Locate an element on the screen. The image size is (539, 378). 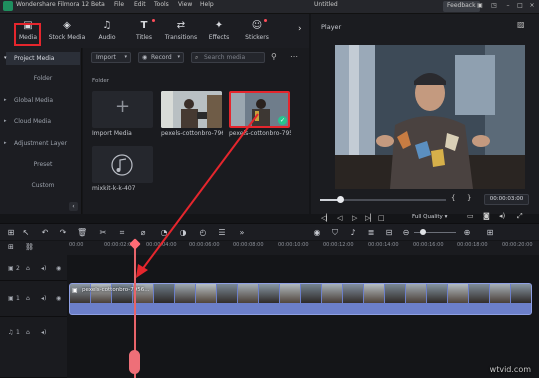
drag-arrow-annotation is located at coordinates (197, 195).